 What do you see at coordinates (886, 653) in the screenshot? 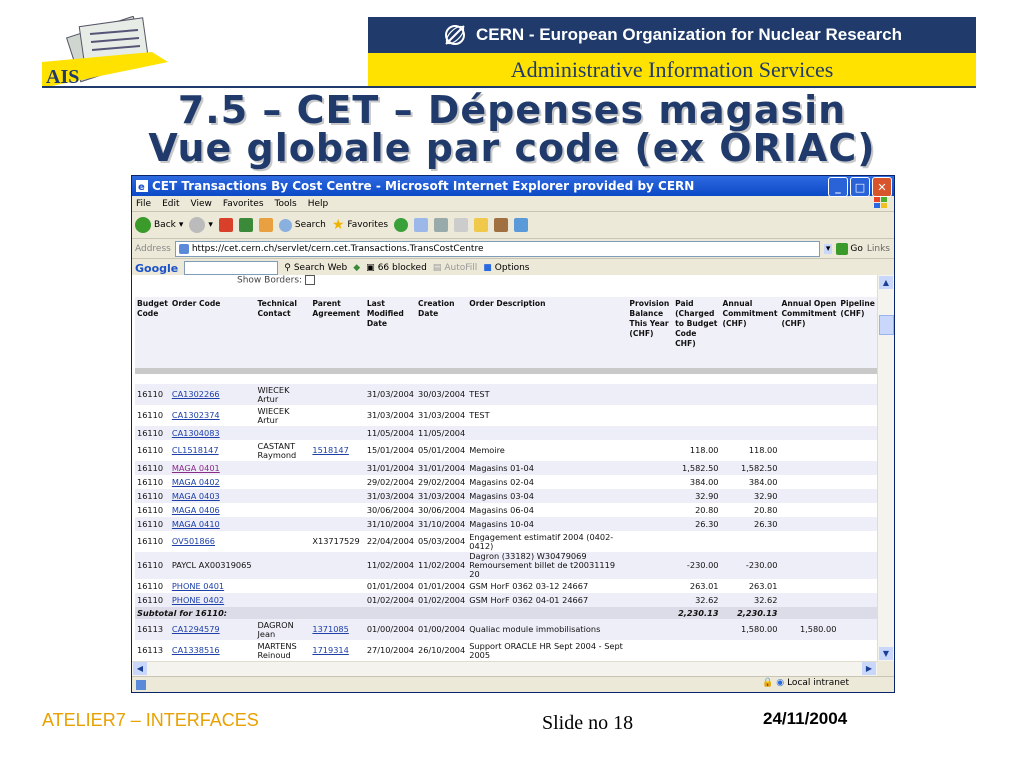
I see `scroll-down-icon: ▼` at bounding box center [886, 653].